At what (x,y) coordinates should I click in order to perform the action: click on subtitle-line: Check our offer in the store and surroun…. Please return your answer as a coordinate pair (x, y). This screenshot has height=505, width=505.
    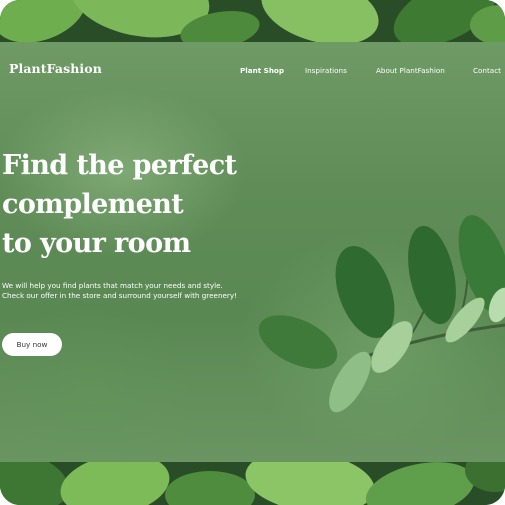
    Looking at the image, I should click on (120, 295).